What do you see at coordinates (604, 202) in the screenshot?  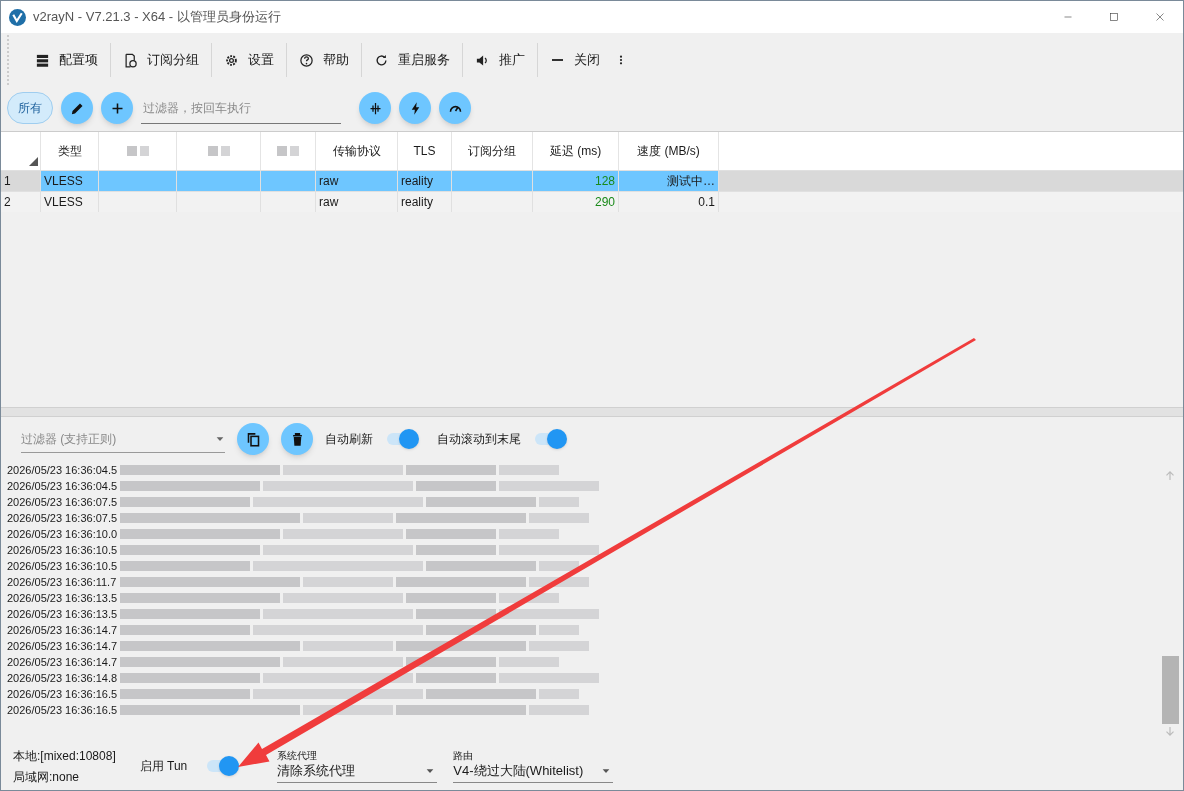 I see `table-cell-text: 290` at bounding box center [604, 202].